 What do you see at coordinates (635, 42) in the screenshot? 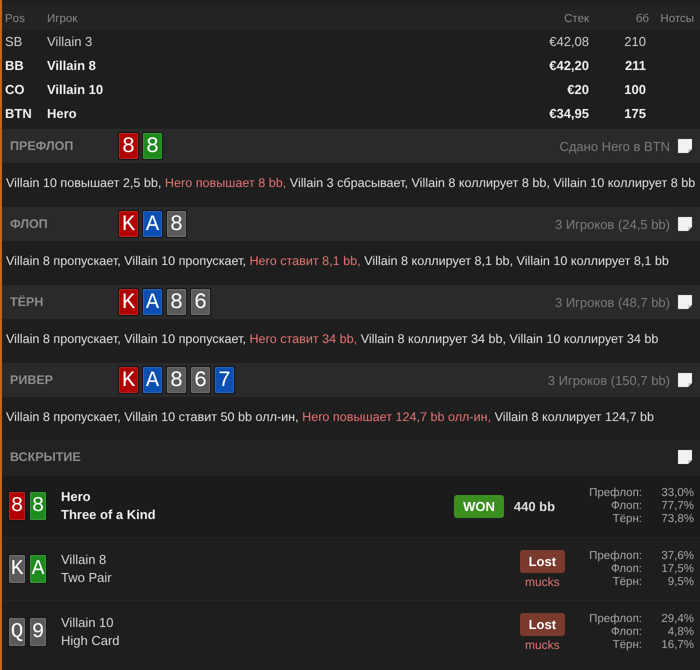
I see `table-cell-text: 210` at bounding box center [635, 42].